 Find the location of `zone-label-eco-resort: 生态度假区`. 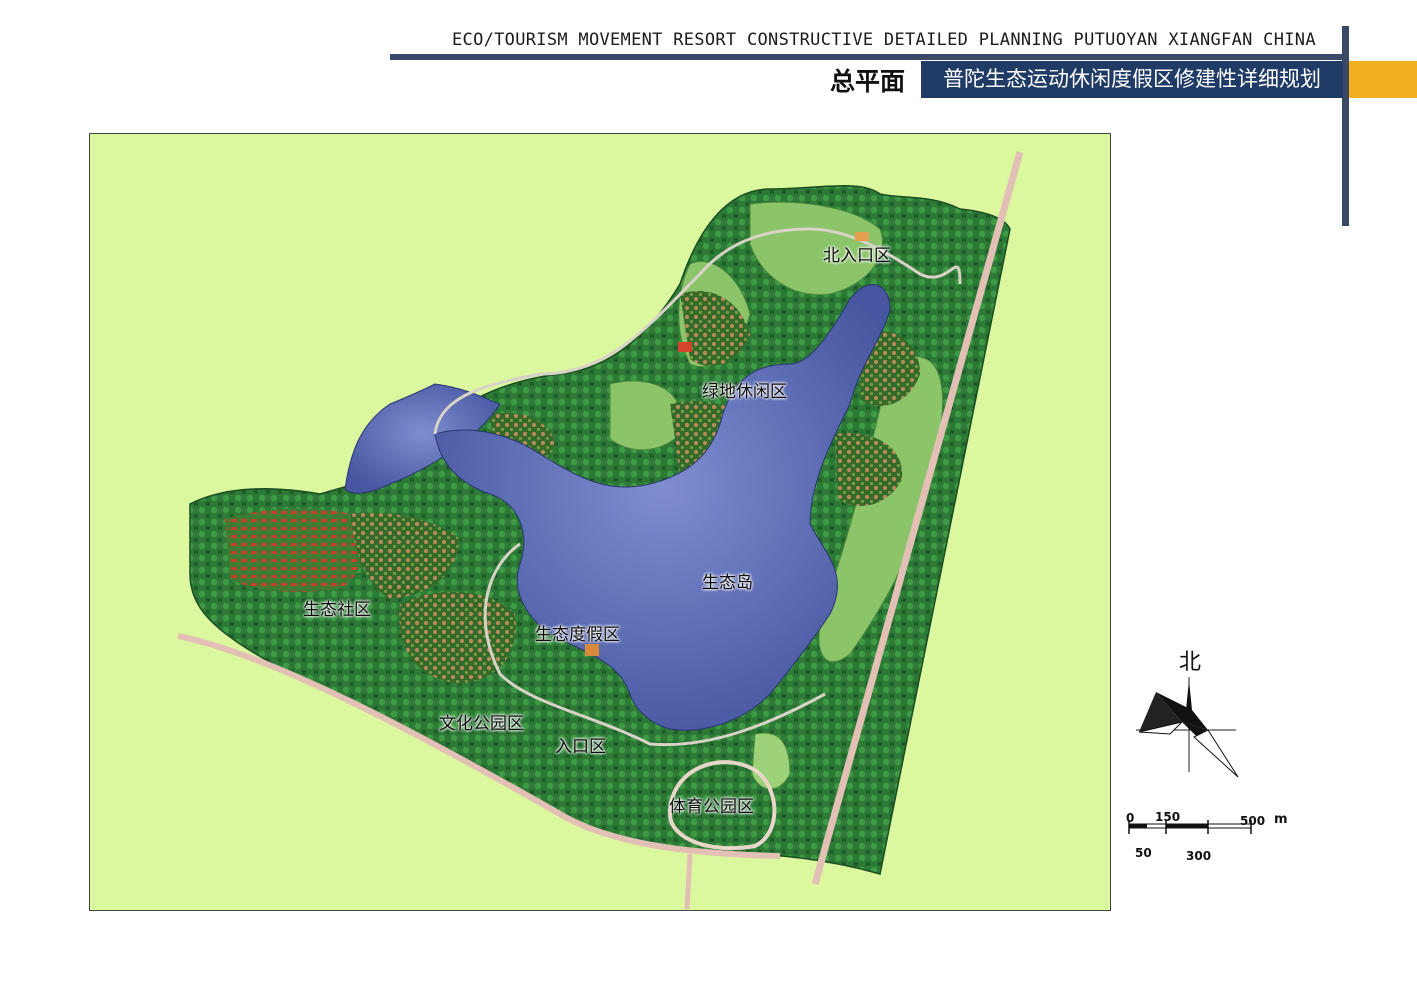

zone-label-eco-resort: 生态度假区 is located at coordinates (577, 635).